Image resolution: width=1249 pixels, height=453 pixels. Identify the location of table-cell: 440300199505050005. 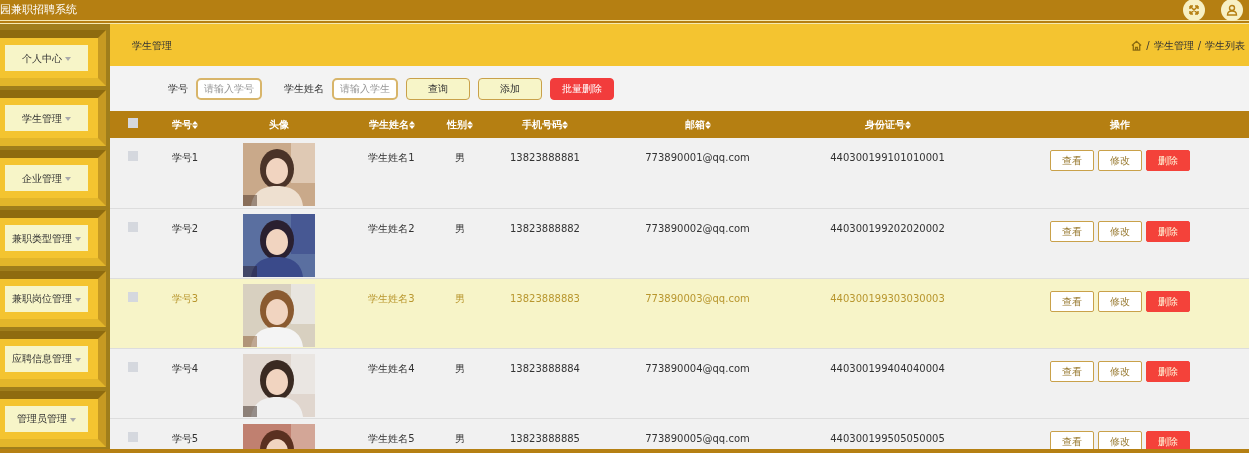
(887, 438).